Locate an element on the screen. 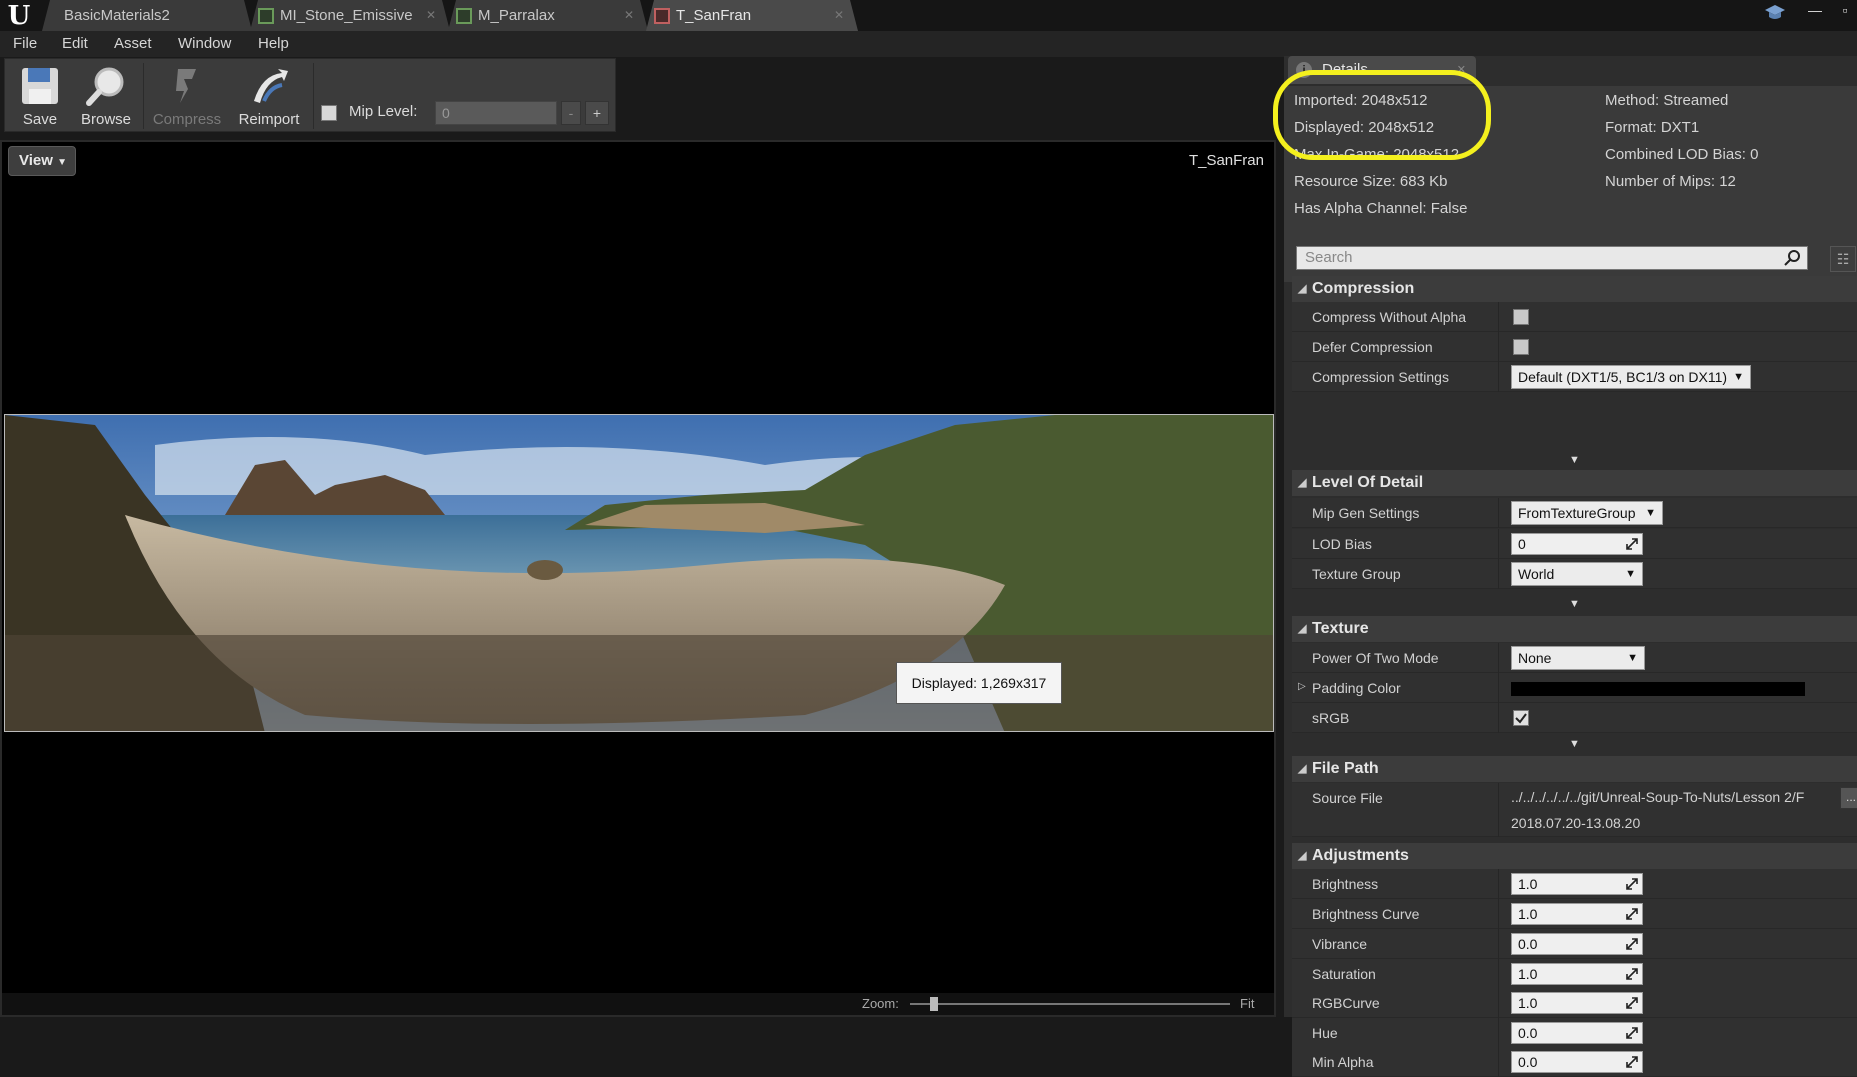  reimport-button: Reimport is located at coordinates (269, 96).